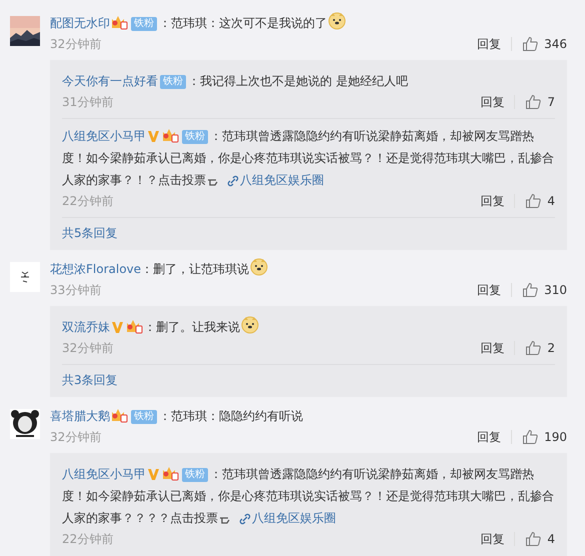  I want to click on timestamp: 31分钟前, so click(88, 102).